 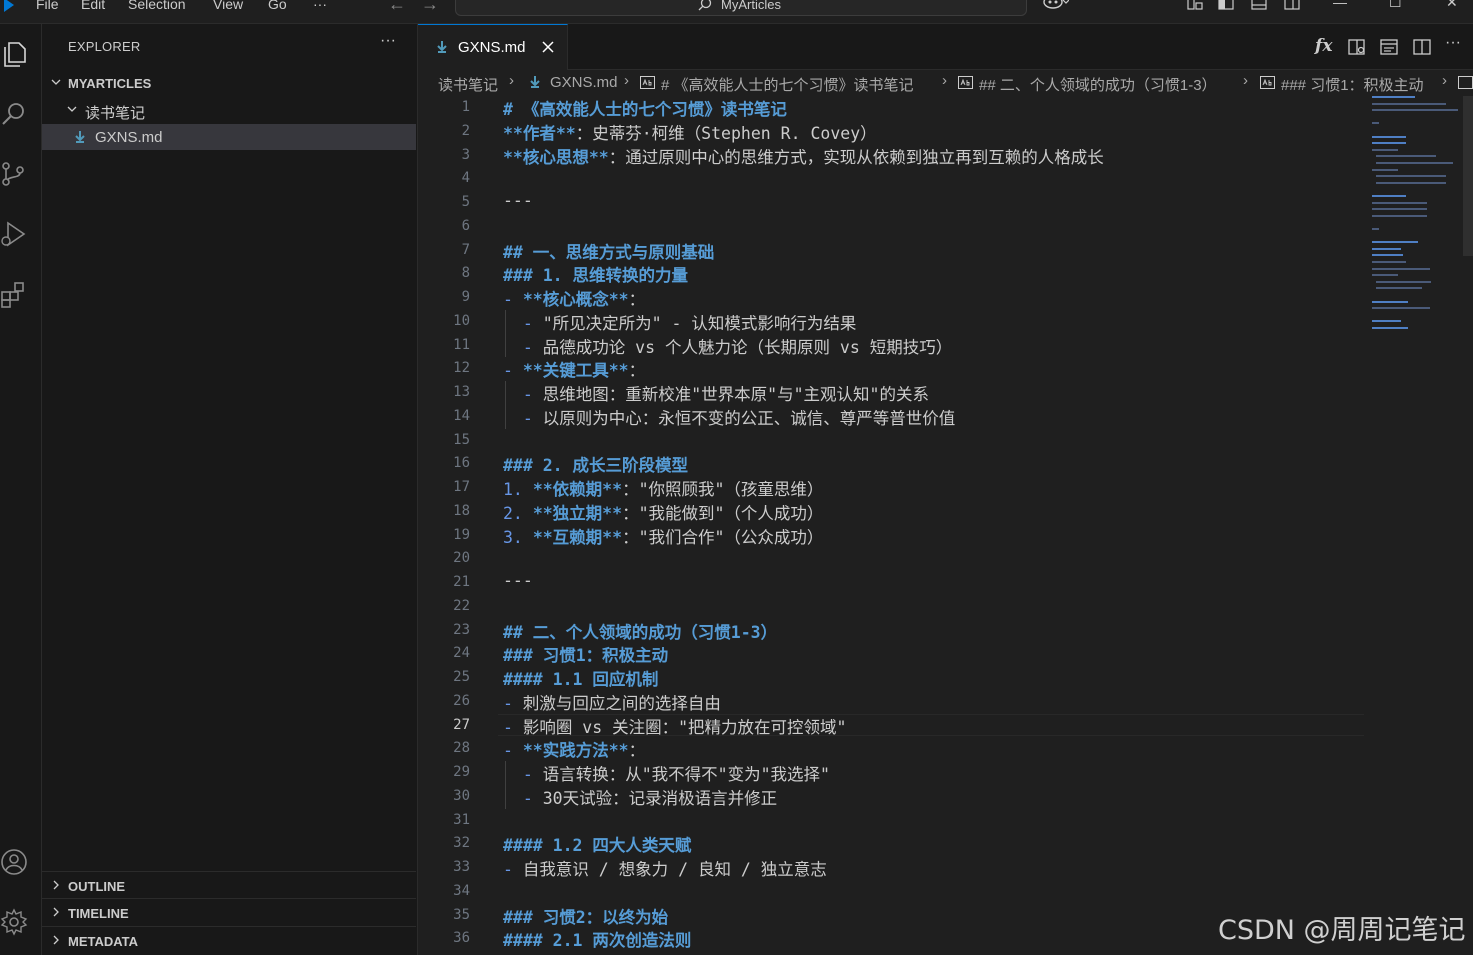 I want to click on search-icon, so click(x=14, y=114).